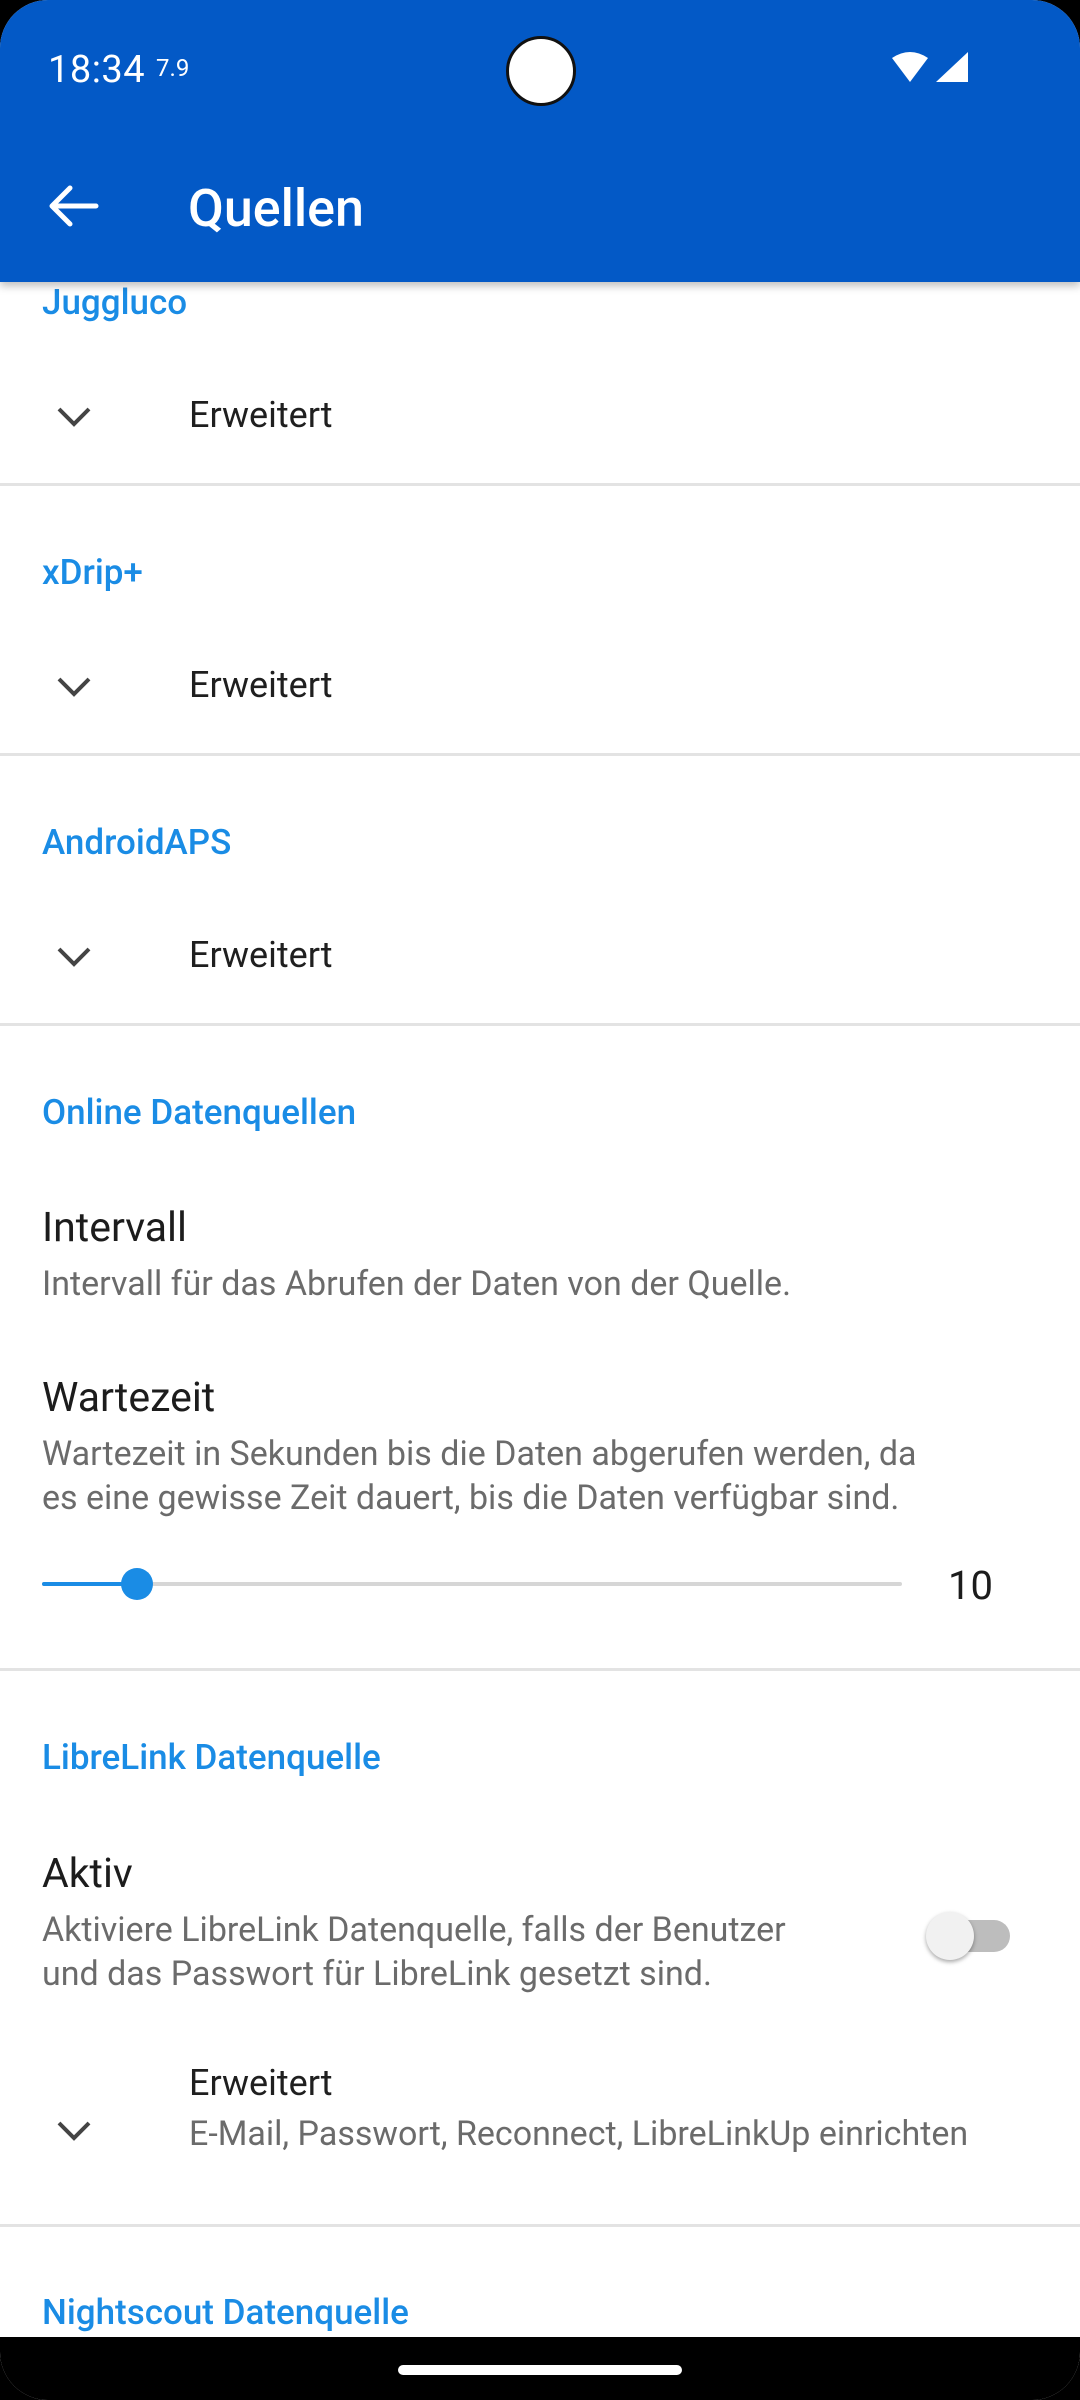 This screenshot has height=2400, width=1080. I want to click on category-online: Online Datenquellen, so click(199, 1112).